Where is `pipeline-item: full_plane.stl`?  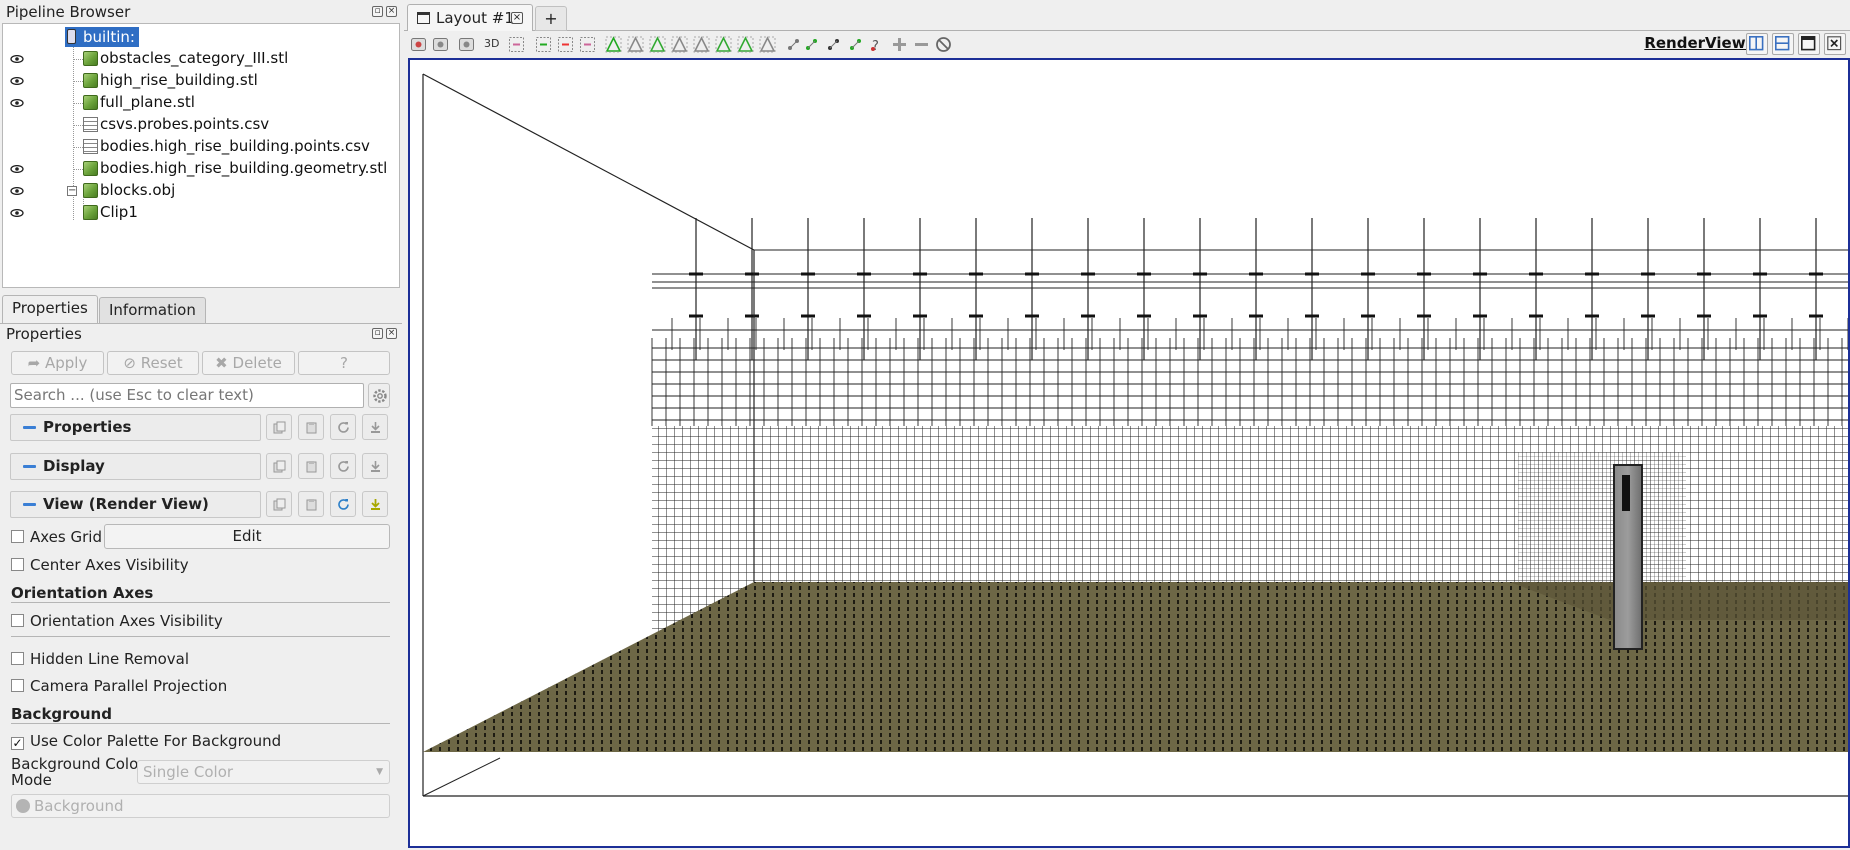 pipeline-item: full_plane.stl is located at coordinates (201, 103).